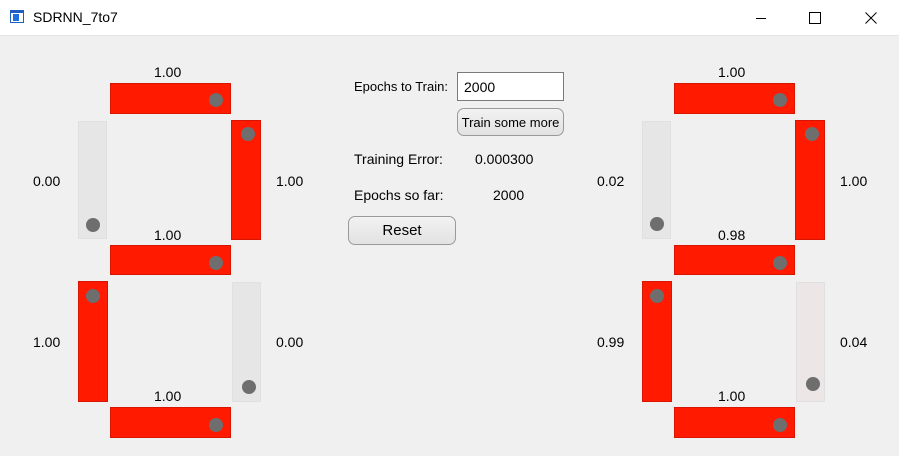 This screenshot has width=899, height=456. Describe the element at coordinates (611, 181) in the screenshot. I see `segment-upper-left-value: 0.02` at that location.